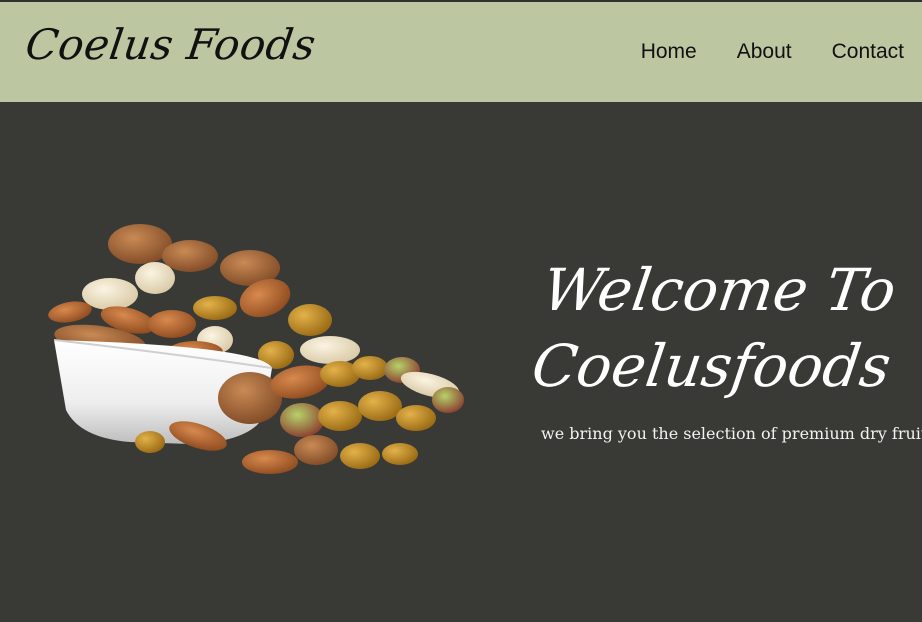 This screenshot has height=622, width=922. Describe the element at coordinates (719, 290) in the screenshot. I see `hero-heading-line1: Welcome To` at that location.